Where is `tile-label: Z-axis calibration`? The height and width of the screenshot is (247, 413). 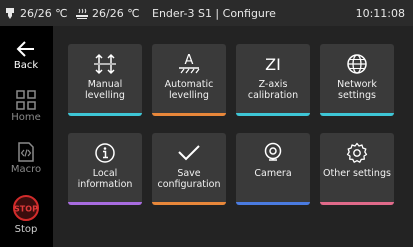 tile-label: Z-axis calibration is located at coordinates (273, 90).